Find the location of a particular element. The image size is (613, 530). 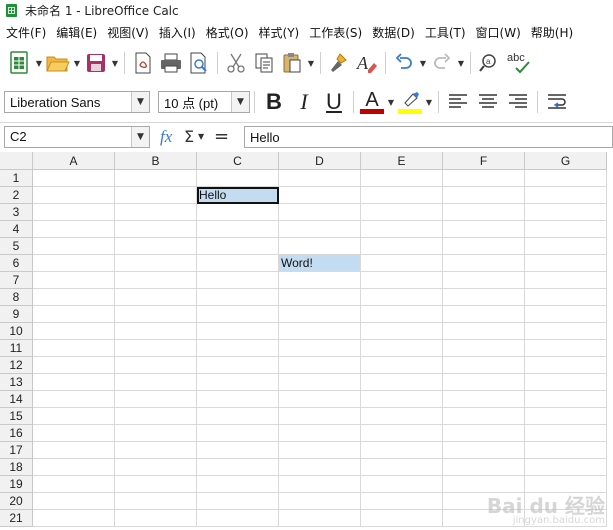

cell-d1 is located at coordinates (320, 178).